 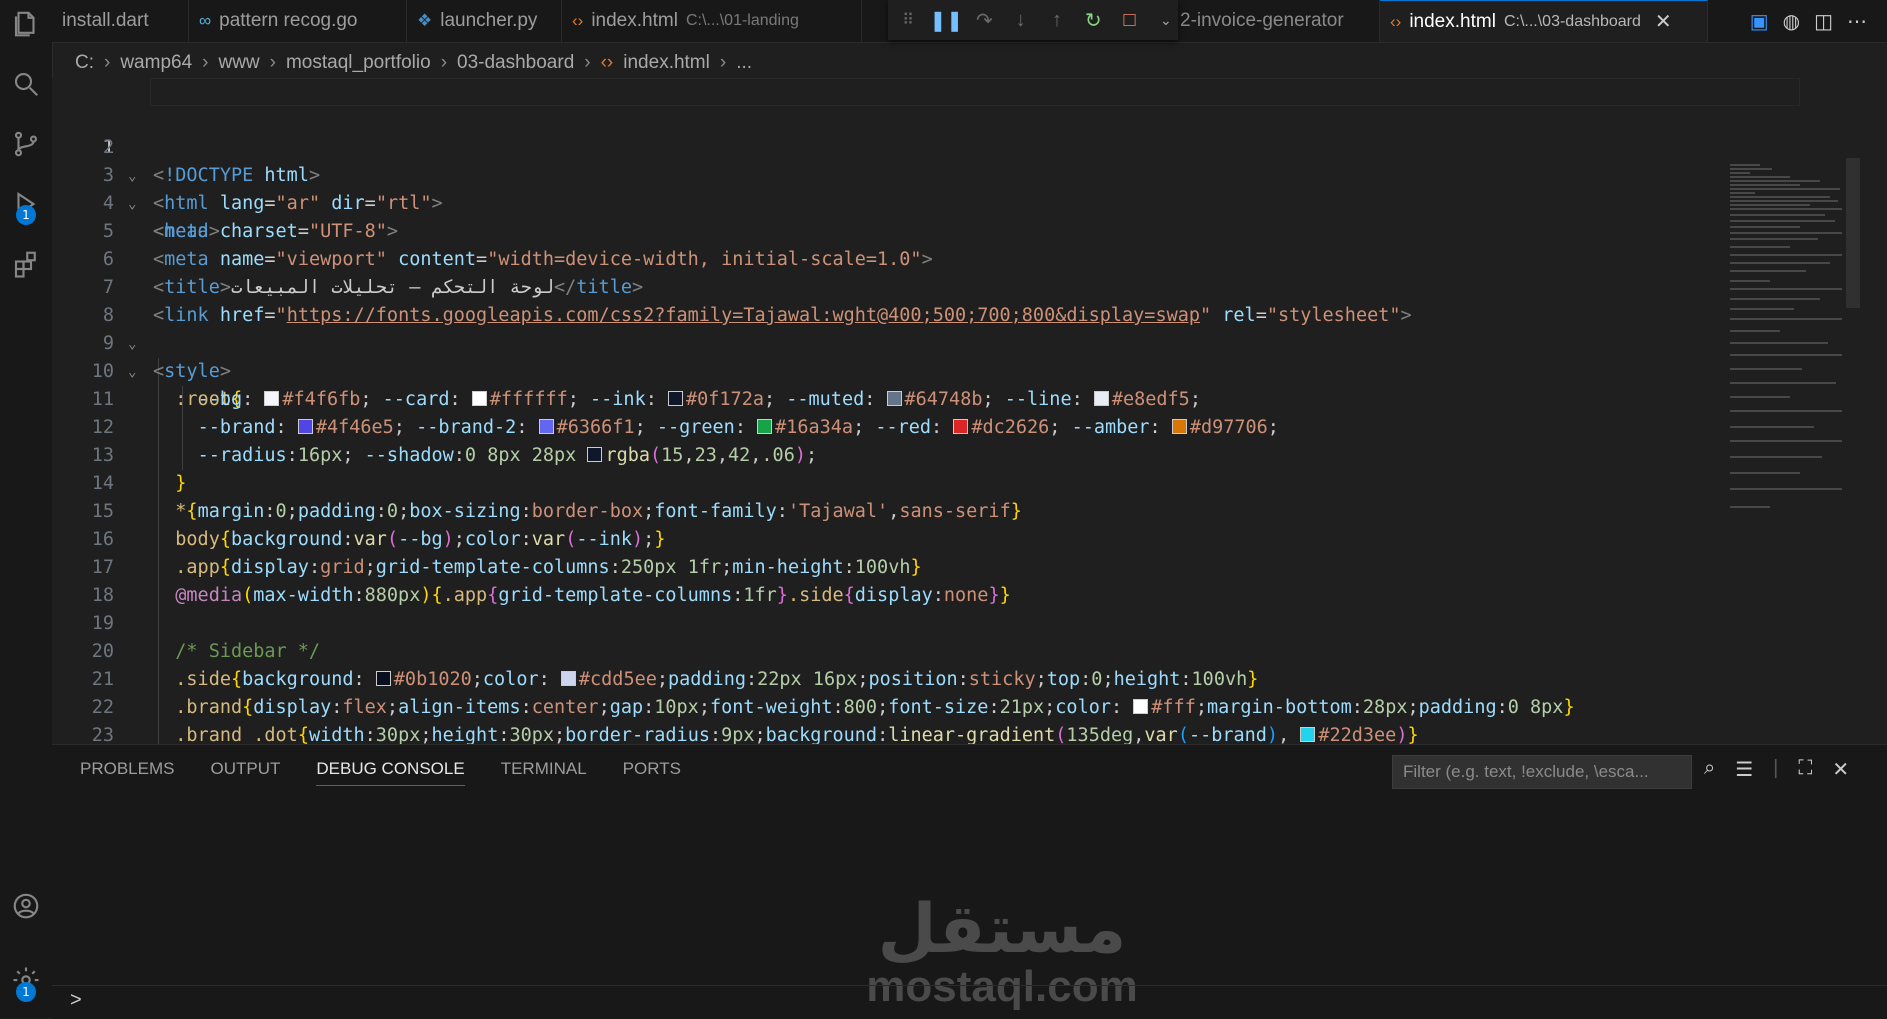 What do you see at coordinates (975, 92) in the screenshot?
I see `current-line-highlight` at bounding box center [975, 92].